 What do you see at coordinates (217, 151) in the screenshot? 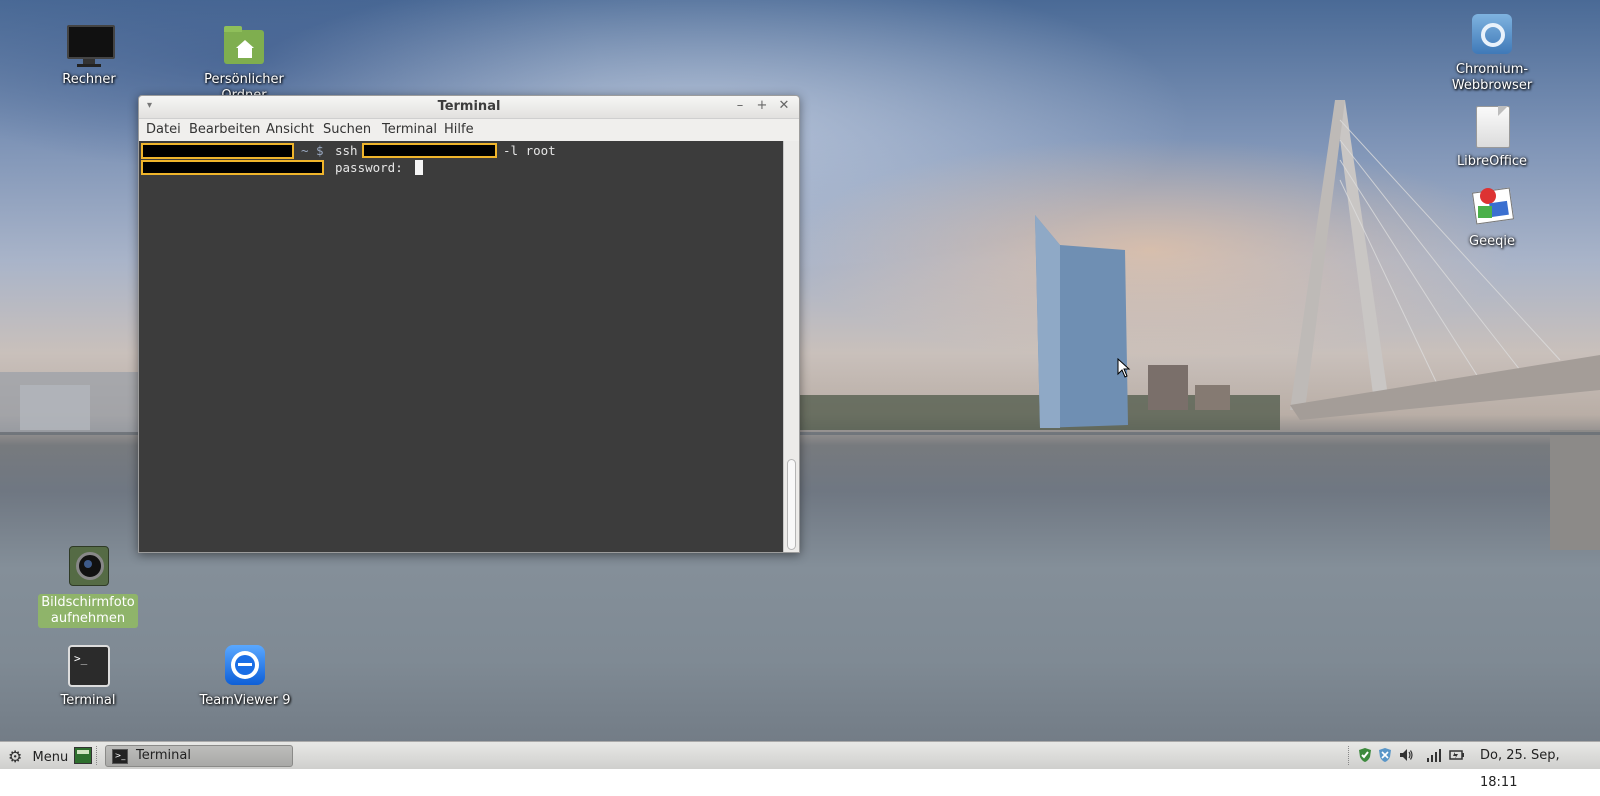
I see `redacted-user-host` at bounding box center [217, 151].